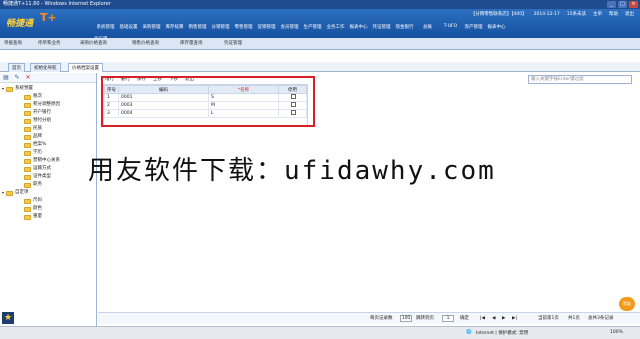 The image size is (640, 339). I want to click on first-page-icon: |◀, so click(482, 319).